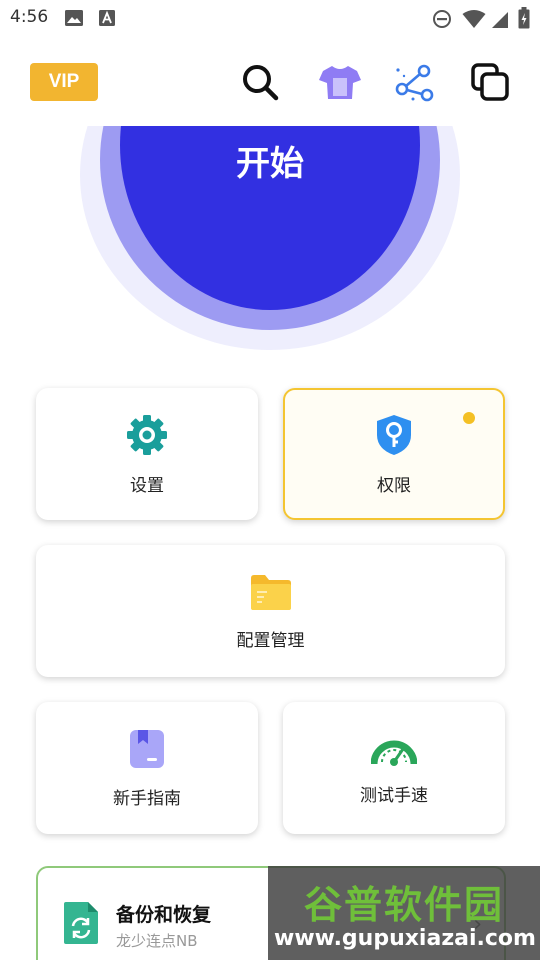 This screenshot has width=540, height=960. I want to click on guide-label: 新手指南, so click(147, 798).